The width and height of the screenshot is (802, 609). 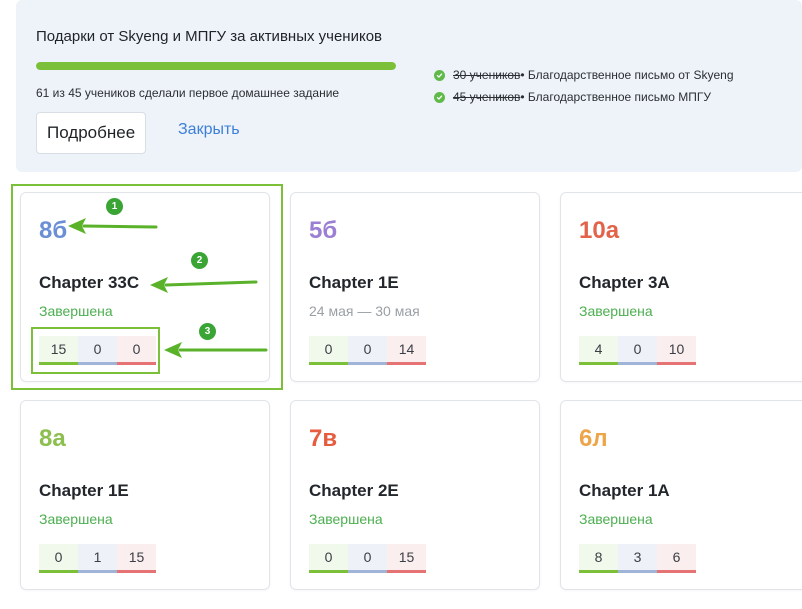 What do you see at coordinates (598, 558) in the screenshot?
I see `stat-completed: 8` at bounding box center [598, 558].